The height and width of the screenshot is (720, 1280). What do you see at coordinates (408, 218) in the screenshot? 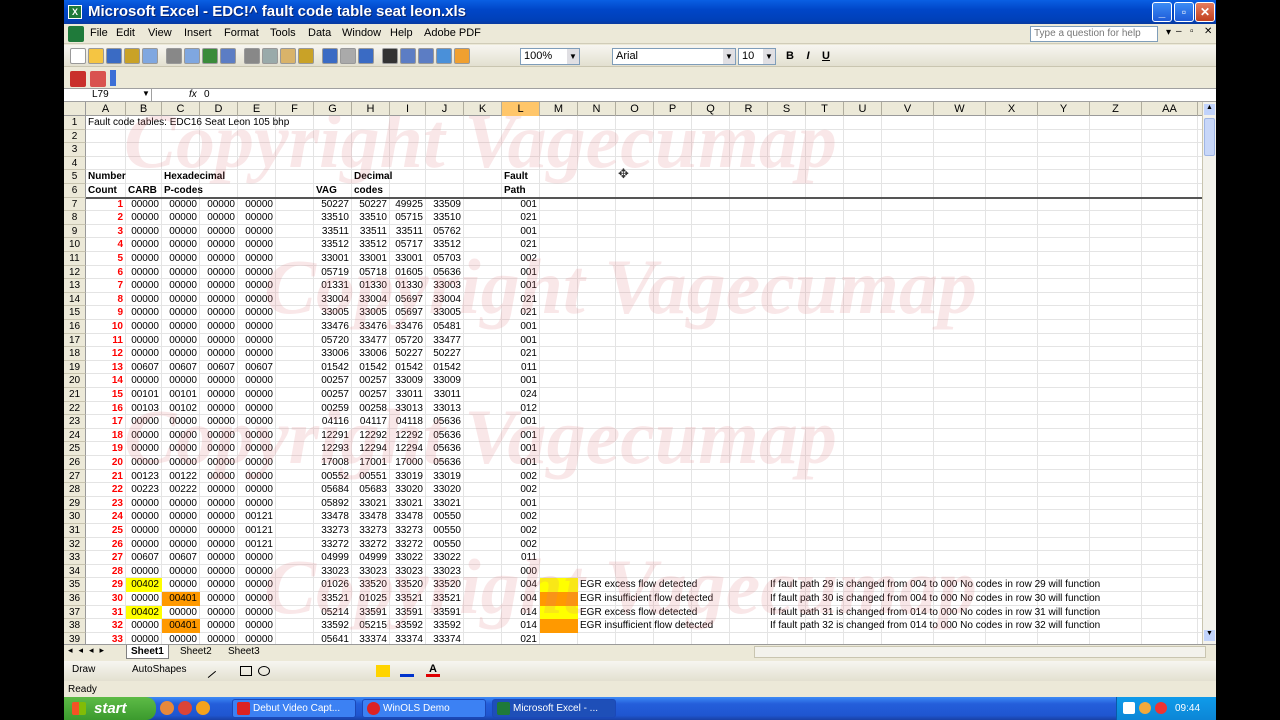
I see `data-cell: 05715` at bounding box center [408, 218].